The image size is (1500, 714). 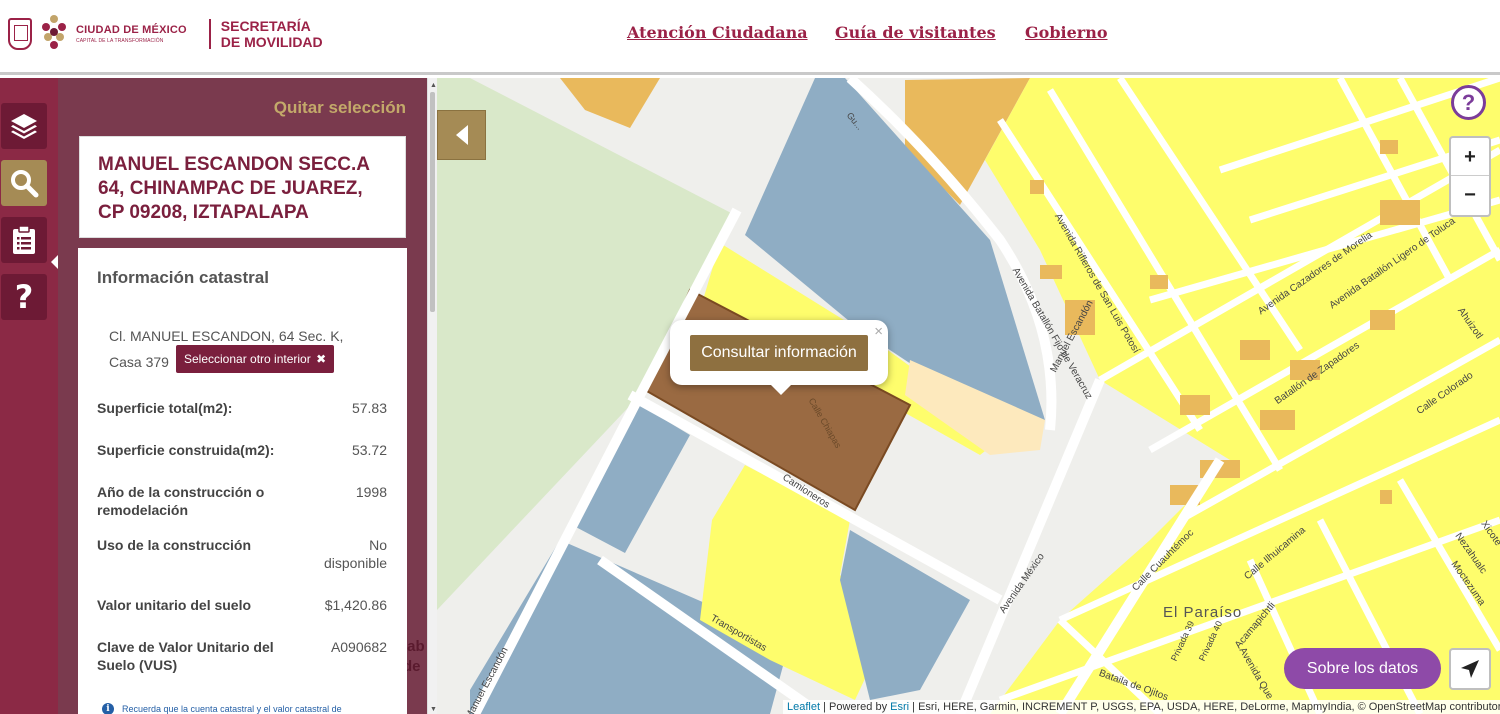 I want to click on scroll-up-icon: ▲, so click(x=433, y=85).